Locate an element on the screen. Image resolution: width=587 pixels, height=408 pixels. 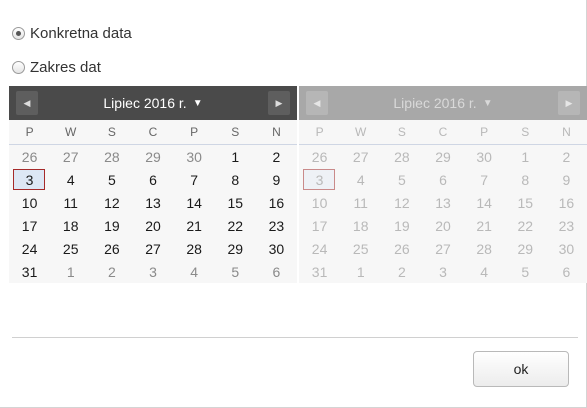
day-number: 30 is located at coordinates (484, 156).